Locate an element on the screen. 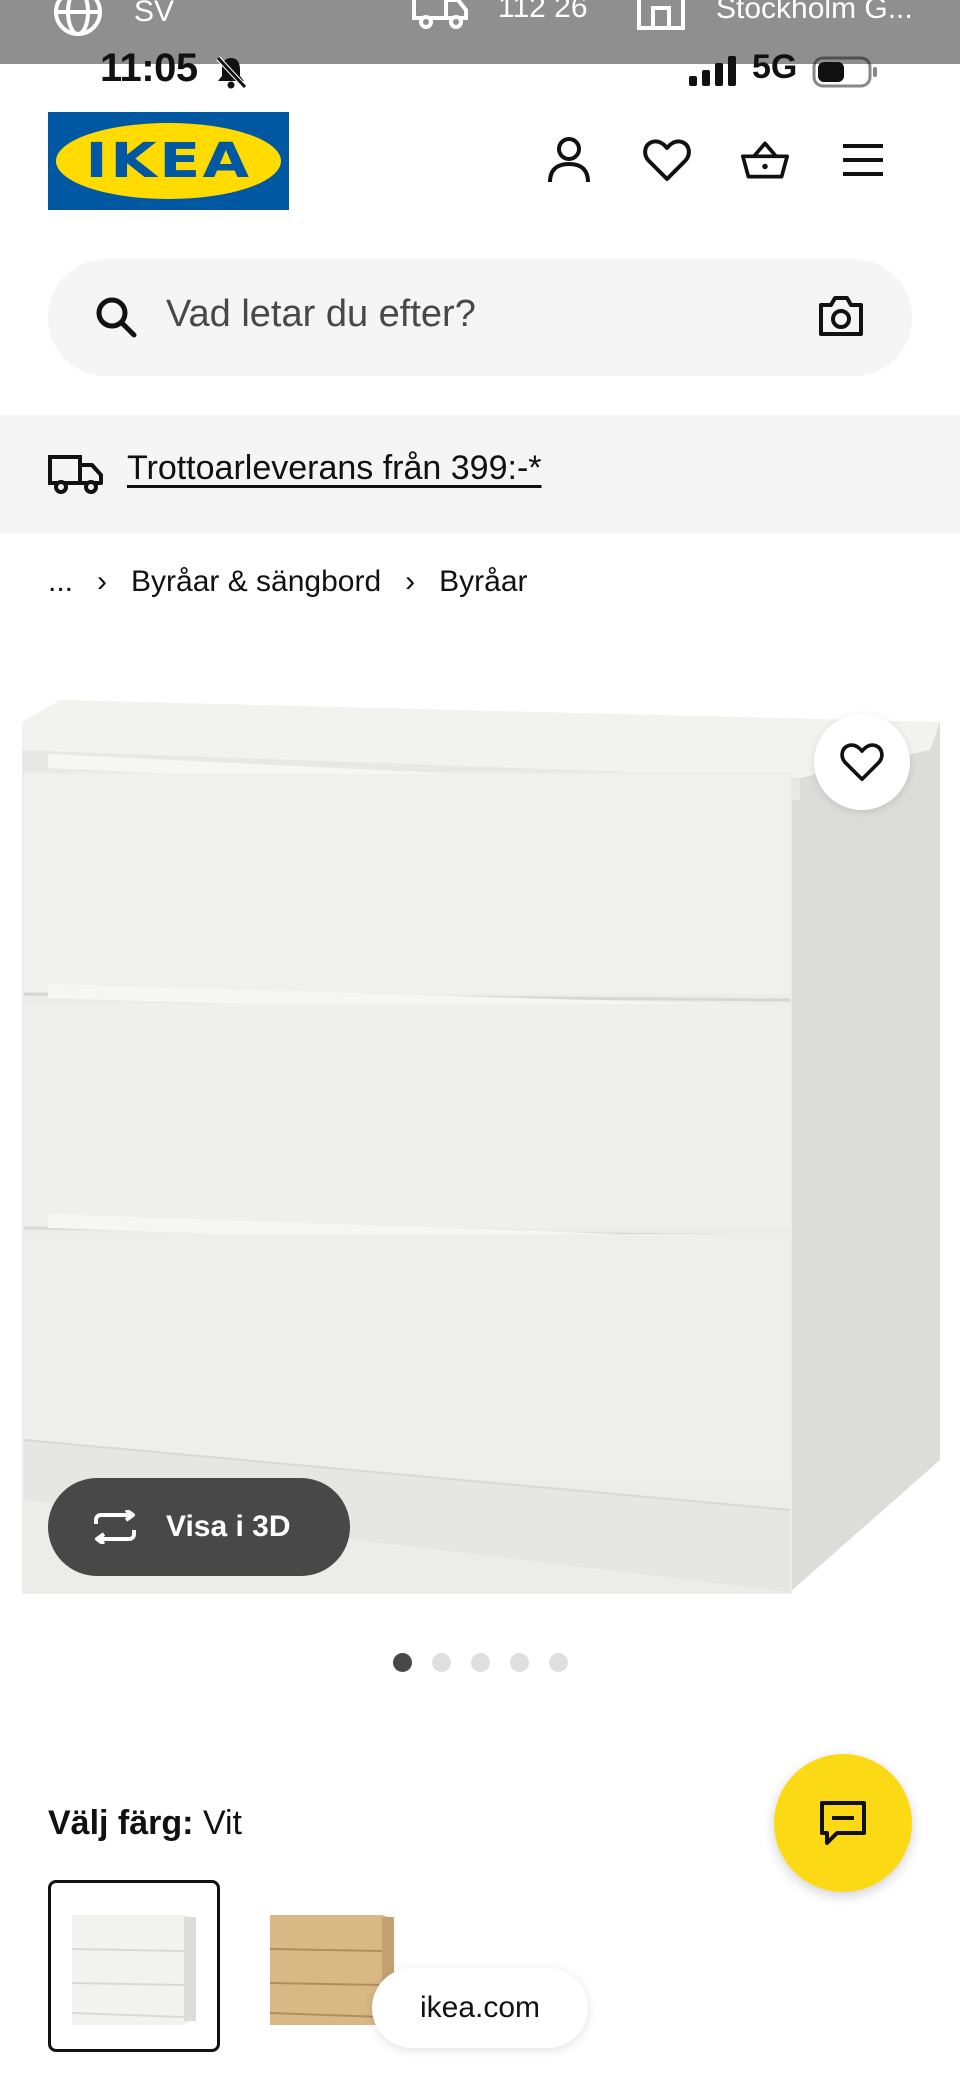 This screenshot has width=960, height=2081. chat-button is located at coordinates (843, 1823).